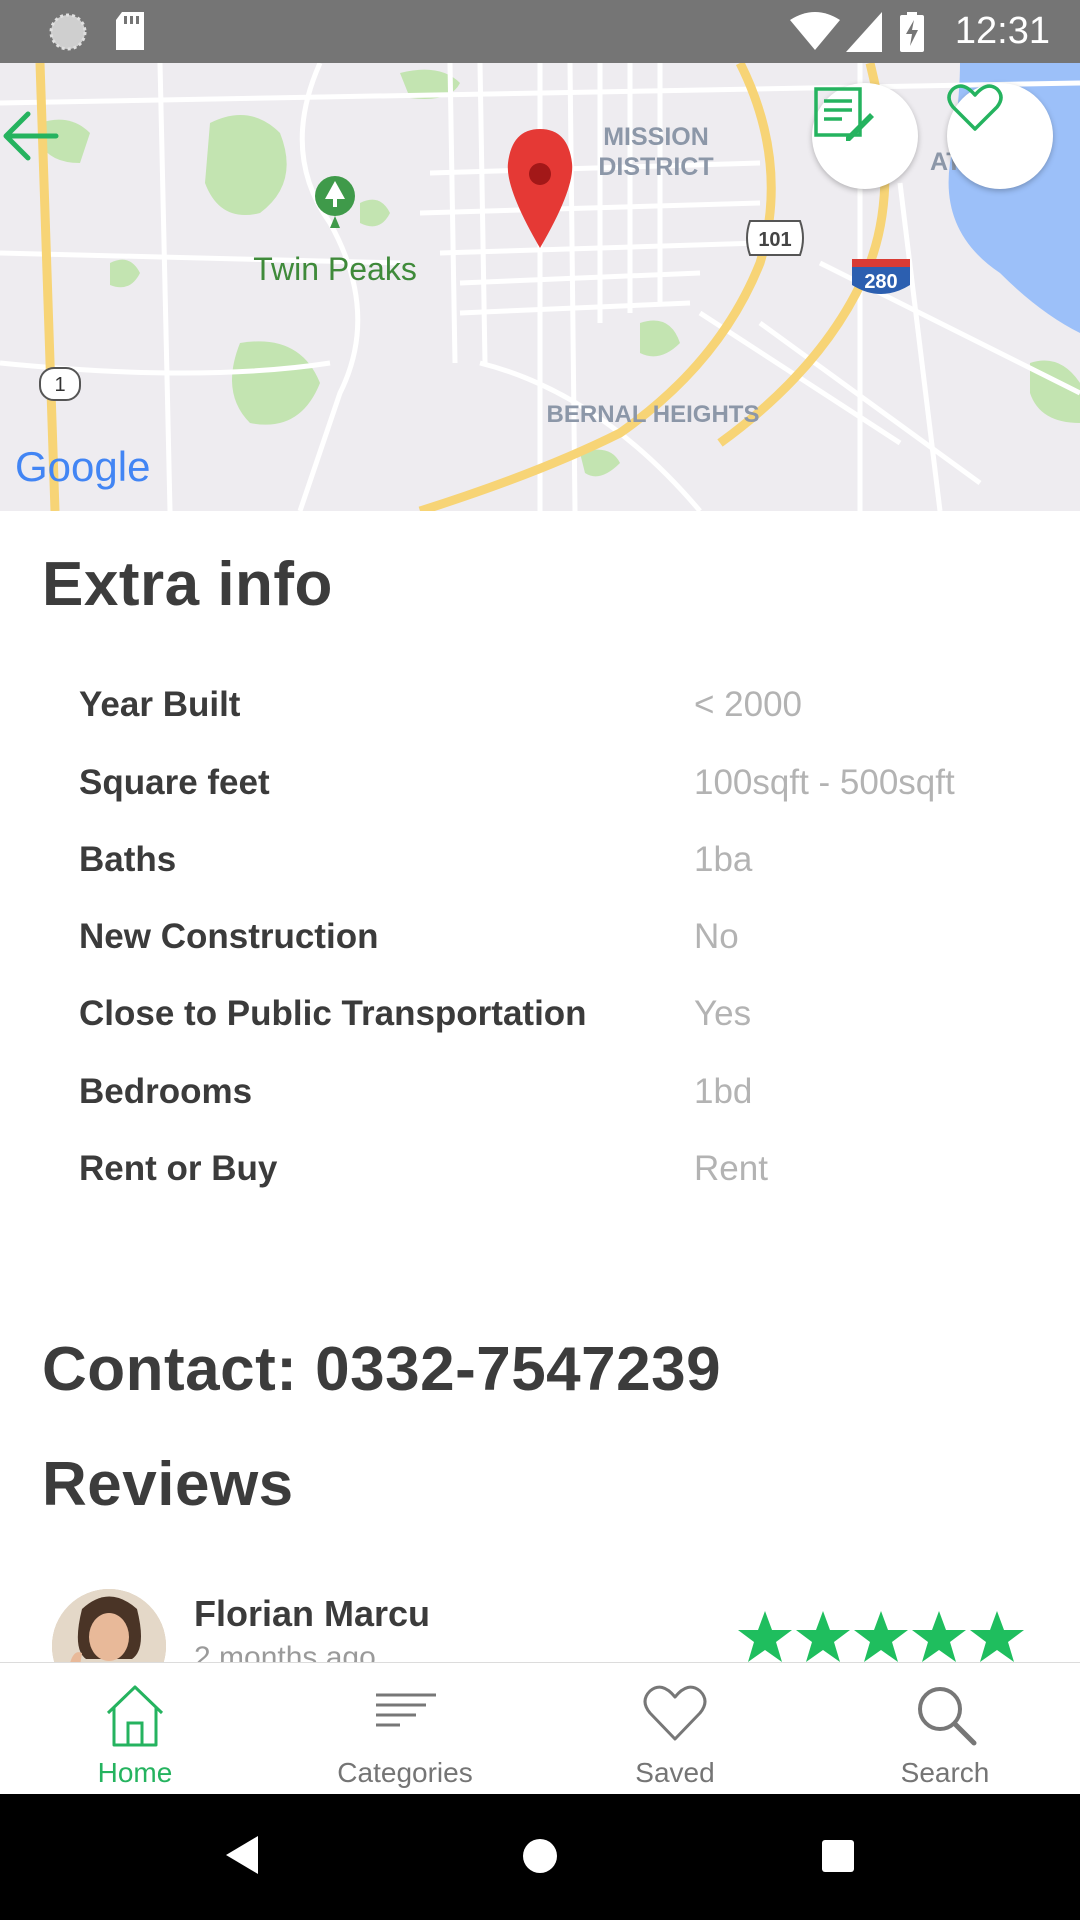 The width and height of the screenshot is (1080, 1920). Describe the element at coordinates (864, 32) in the screenshot. I see `cell-signal-icon` at that location.